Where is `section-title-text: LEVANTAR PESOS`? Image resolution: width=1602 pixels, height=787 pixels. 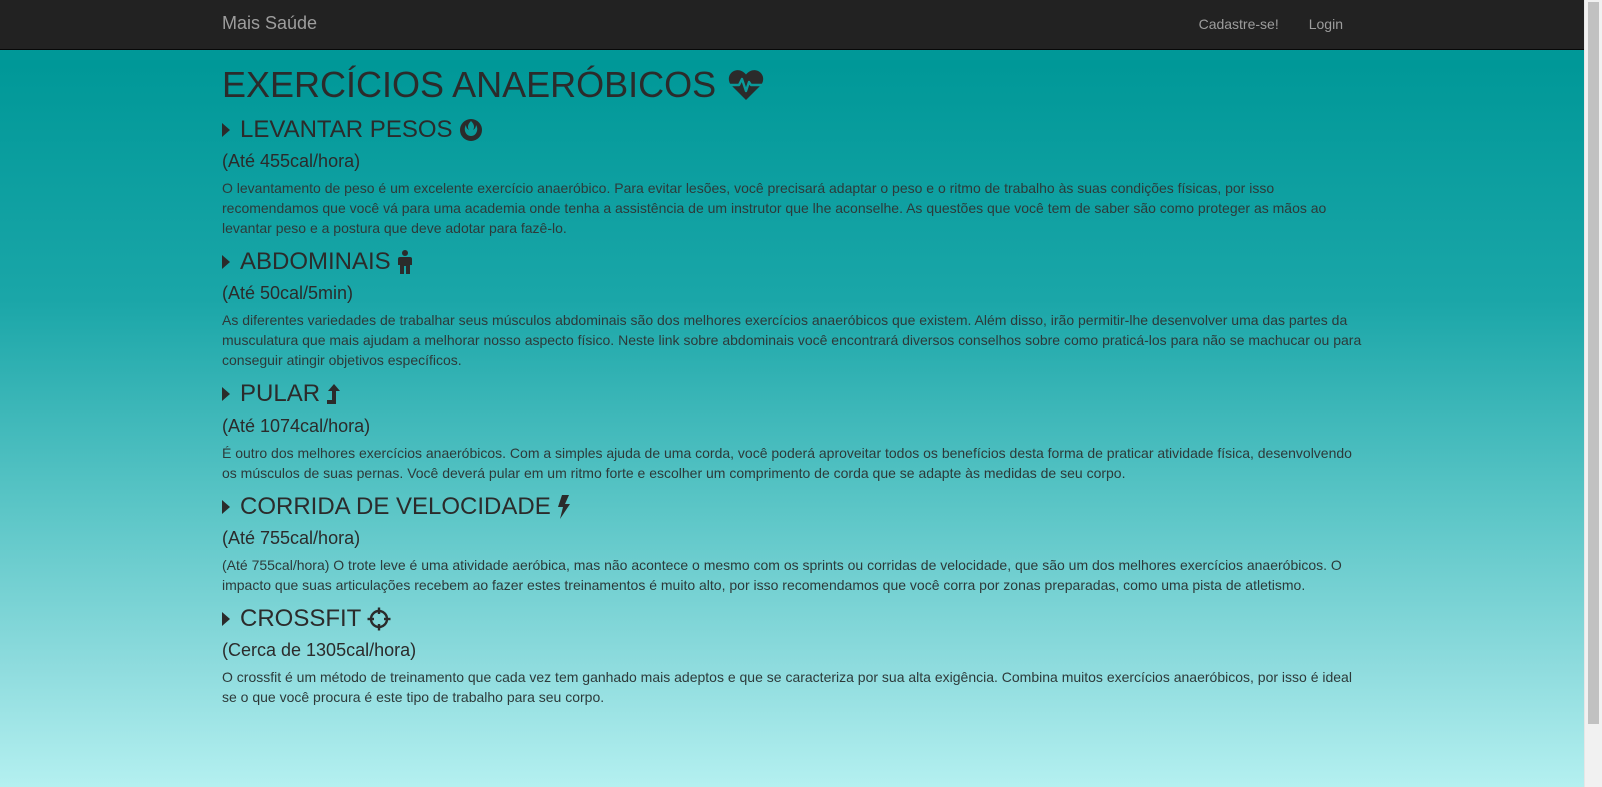 section-title-text: LEVANTAR PESOS is located at coordinates (346, 129).